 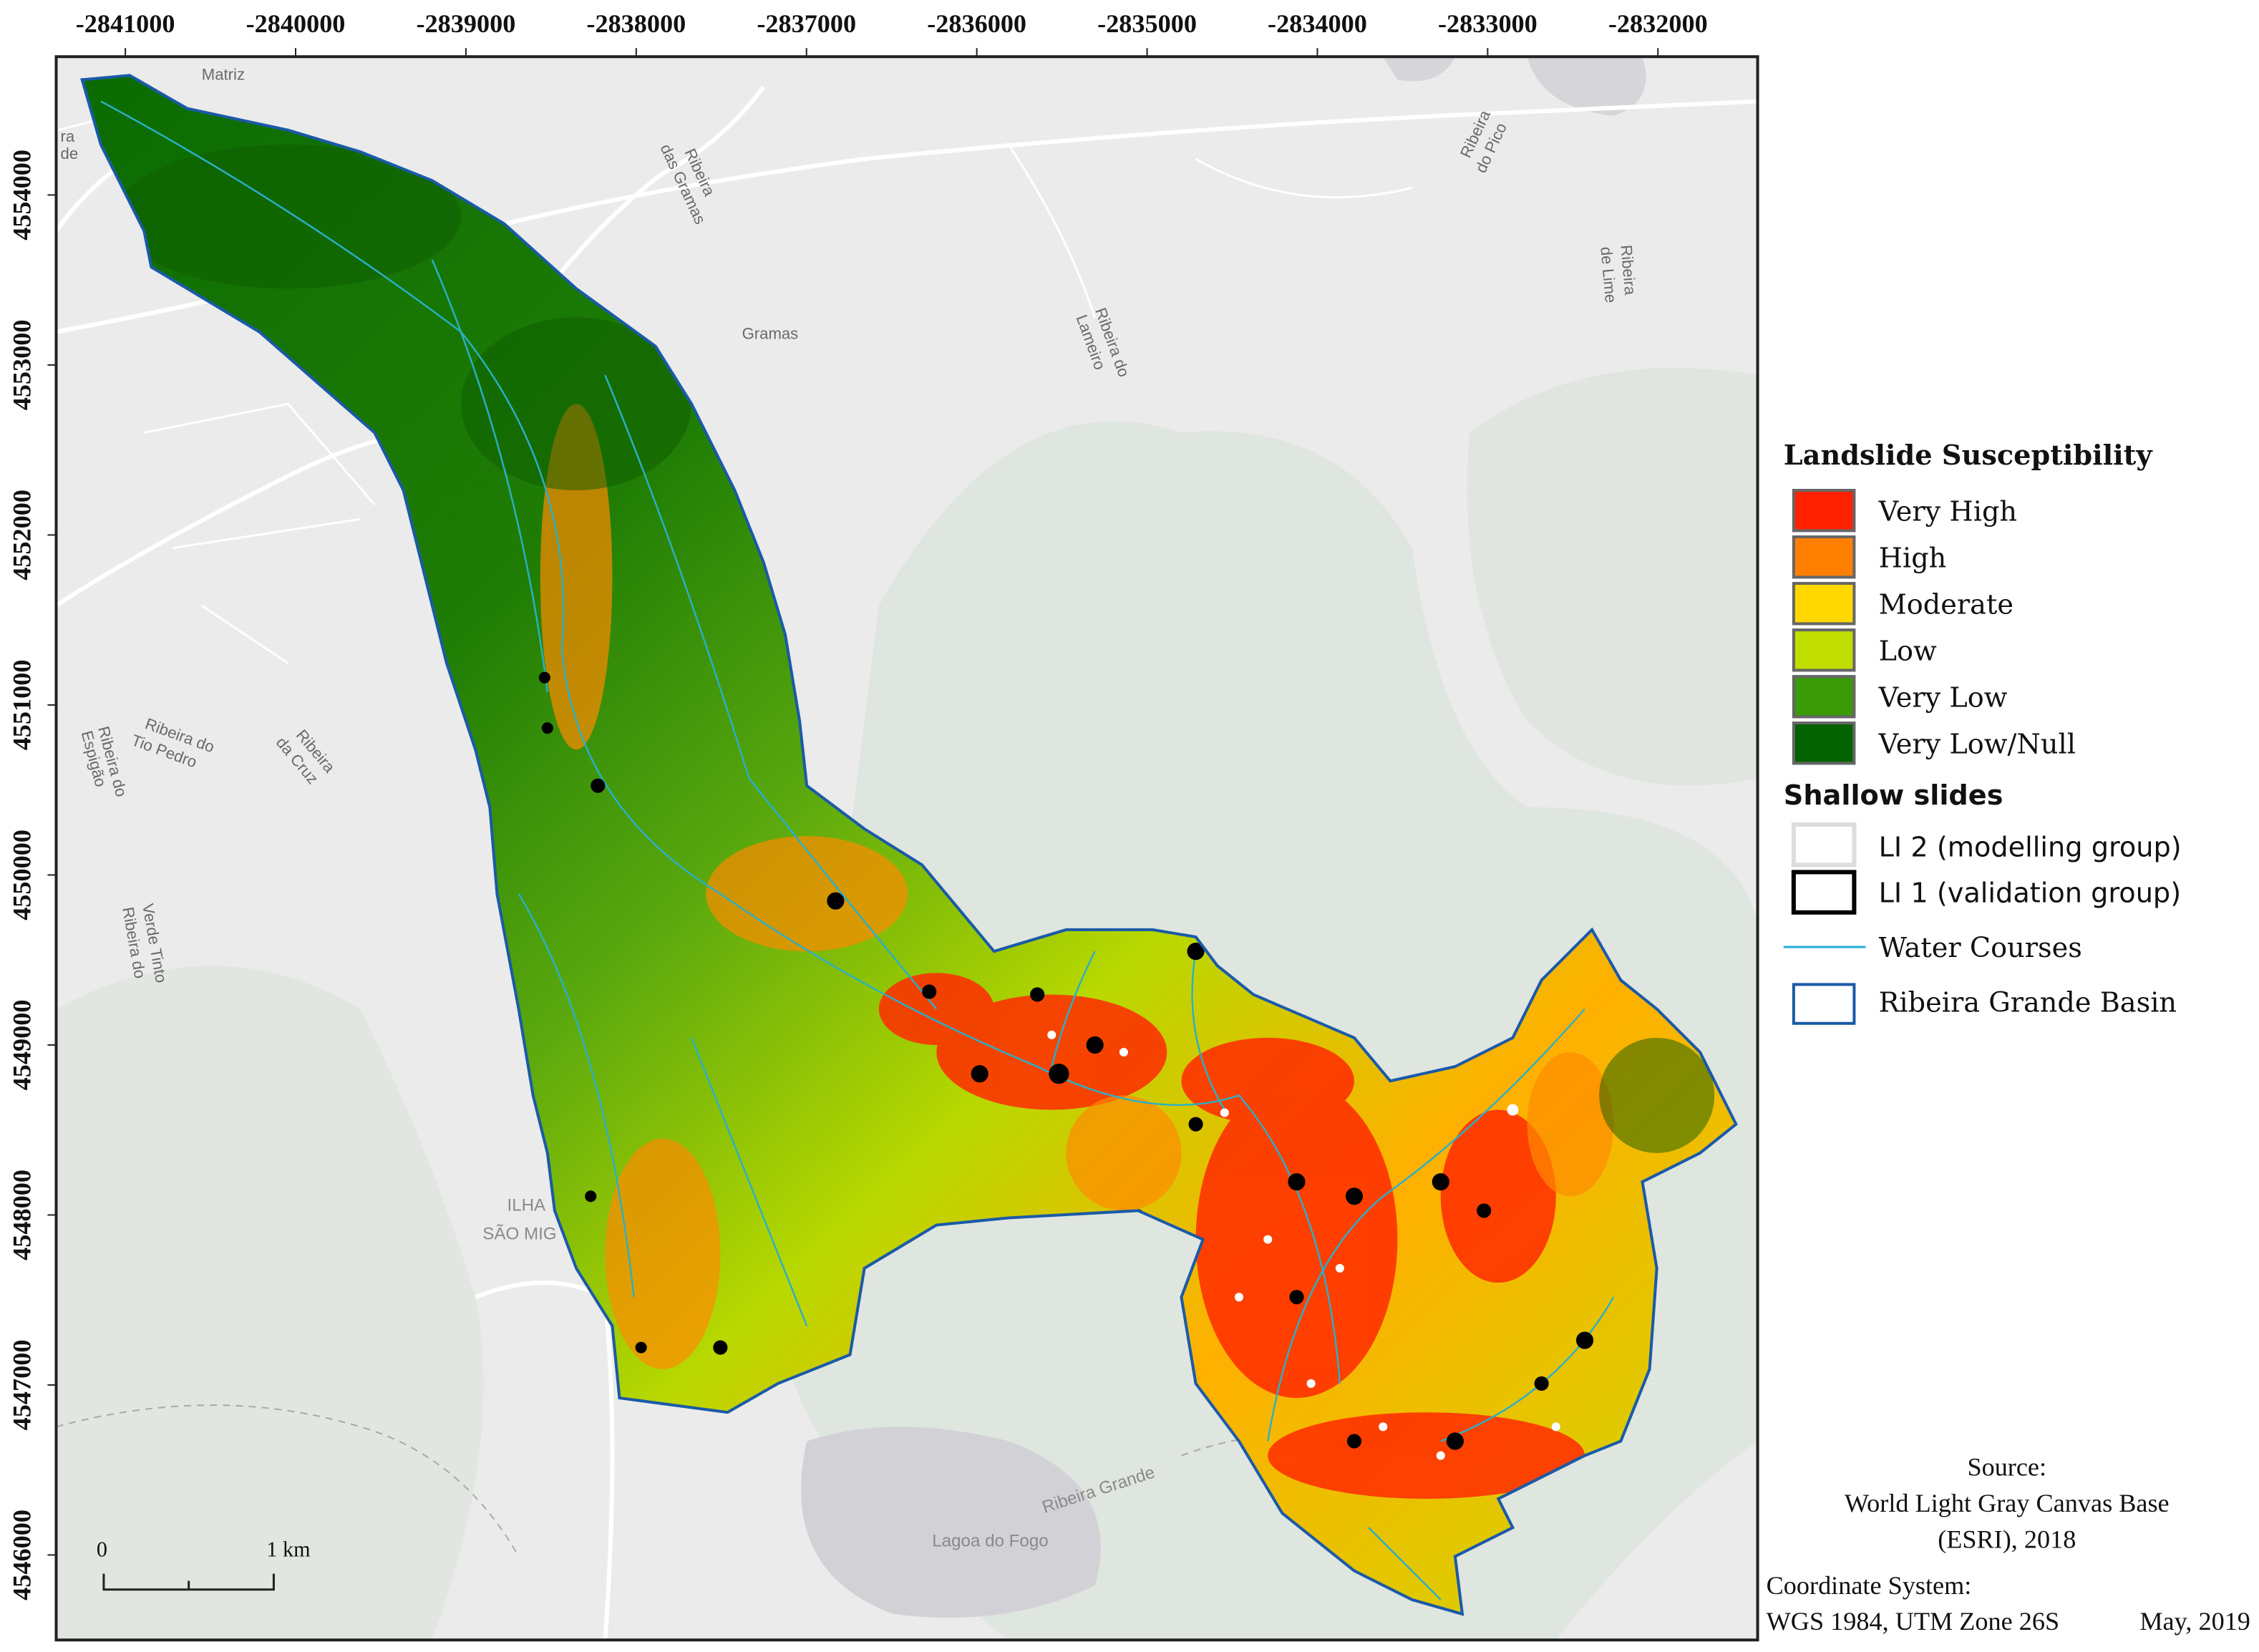 I want to click on place-label: Matriz, so click(x=224, y=74).